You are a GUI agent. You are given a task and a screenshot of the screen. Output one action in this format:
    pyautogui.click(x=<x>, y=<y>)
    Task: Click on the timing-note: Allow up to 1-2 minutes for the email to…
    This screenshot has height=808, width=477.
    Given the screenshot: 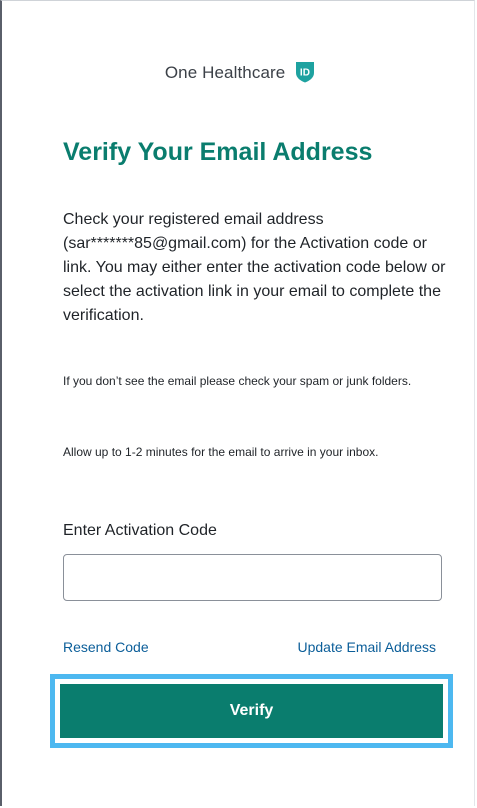 What is the action you would take?
    pyautogui.click(x=221, y=452)
    